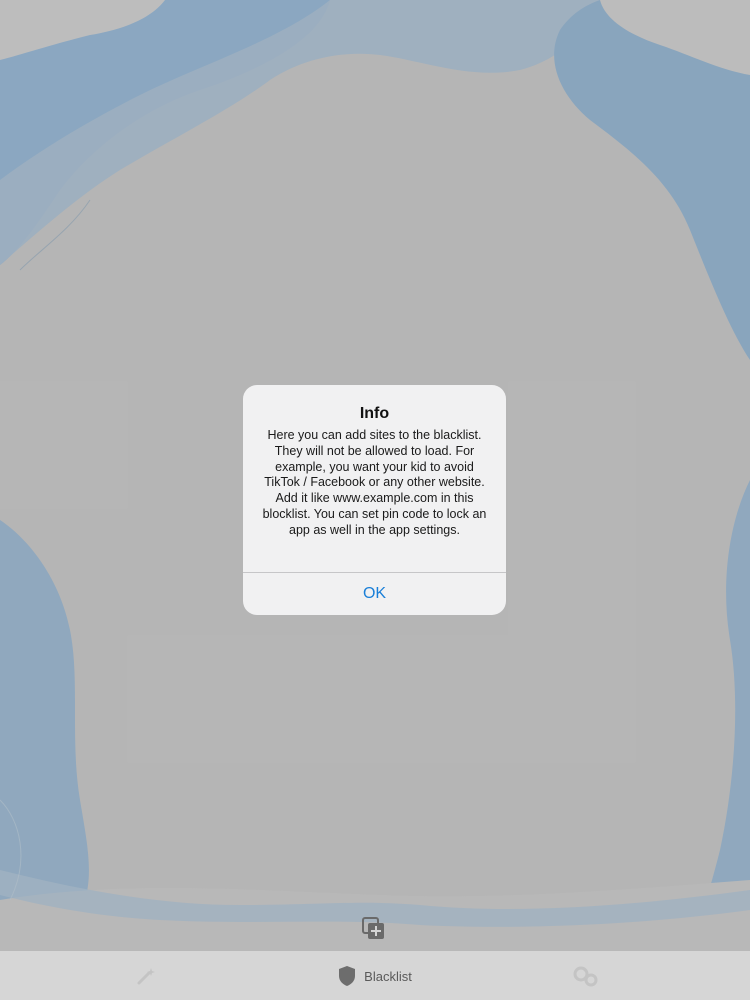 Image resolution: width=750 pixels, height=1000 pixels. I want to click on add-site-button, so click(374, 929).